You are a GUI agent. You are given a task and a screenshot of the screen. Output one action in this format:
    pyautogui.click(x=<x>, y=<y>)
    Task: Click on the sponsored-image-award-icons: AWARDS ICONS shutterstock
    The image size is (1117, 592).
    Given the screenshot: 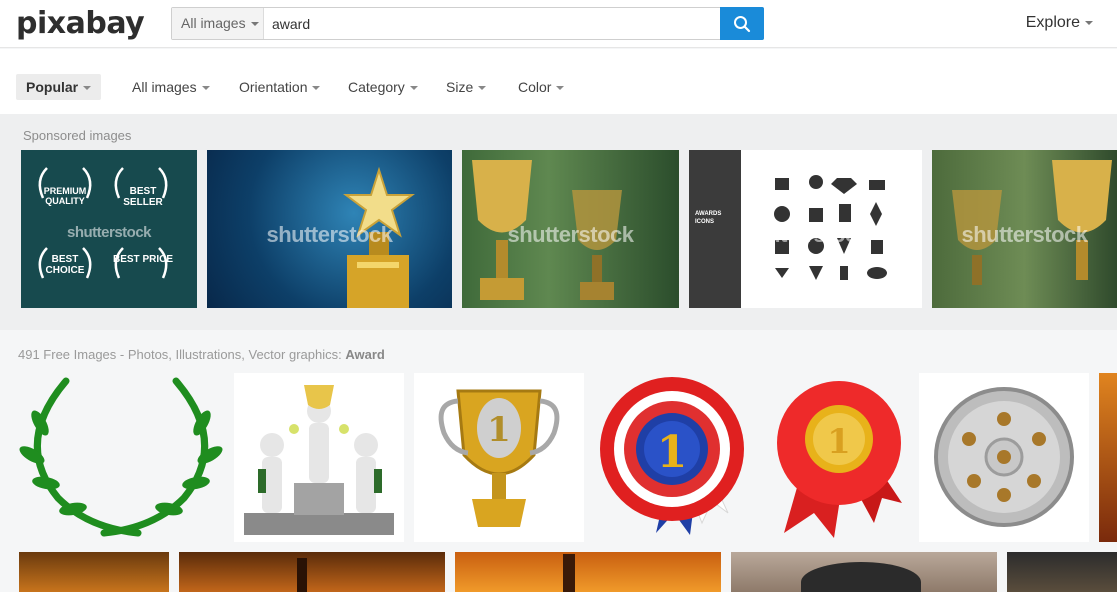 What is the action you would take?
    pyautogui.click(x=805, y=229)
    